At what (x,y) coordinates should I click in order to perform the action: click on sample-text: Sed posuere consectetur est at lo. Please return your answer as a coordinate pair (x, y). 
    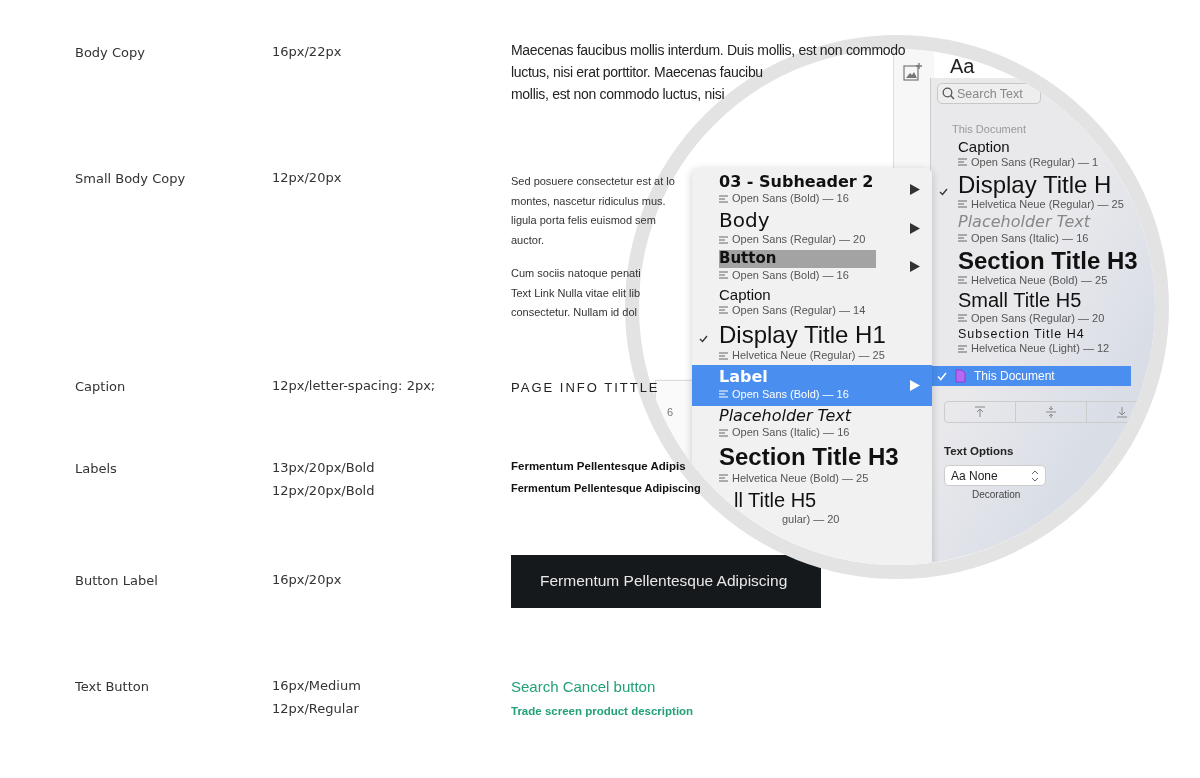
    Looking at the image, I should click on (593, 181).